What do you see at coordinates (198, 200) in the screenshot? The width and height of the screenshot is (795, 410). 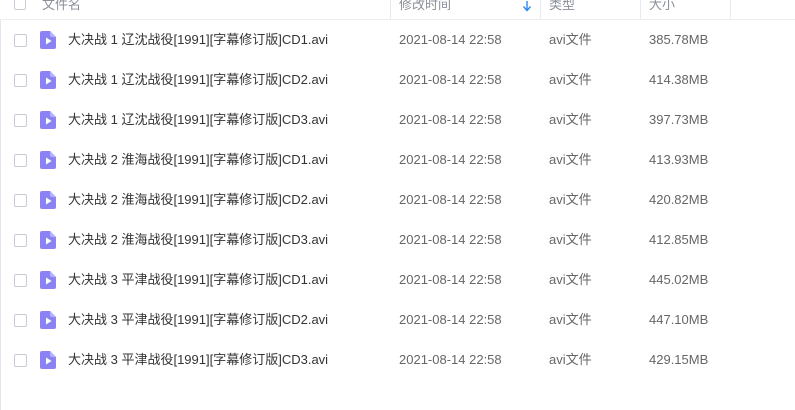 I see `file-name: 大决战 2 淮海战役[1991][字幕修订版]CD2.avi` at bounding box center [198, 200].